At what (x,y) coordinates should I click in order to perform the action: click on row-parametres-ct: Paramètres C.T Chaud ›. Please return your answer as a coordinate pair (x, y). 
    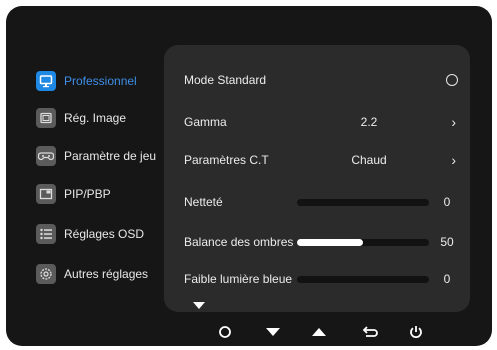
    Looking at the image, I should click on (322, 160).